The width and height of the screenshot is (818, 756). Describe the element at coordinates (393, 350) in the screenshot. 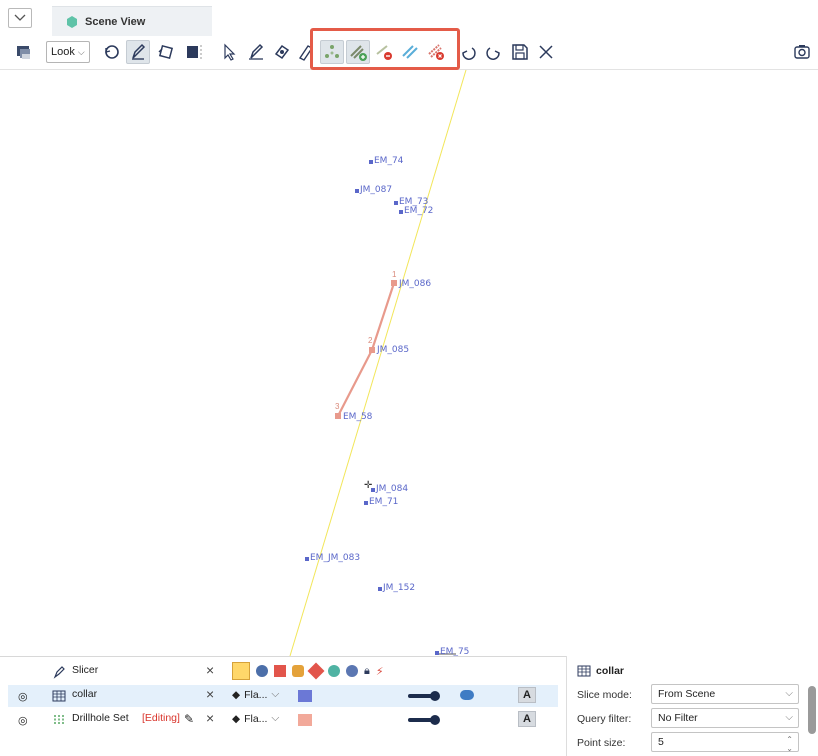

I see `point-label: JM_085` at that location.